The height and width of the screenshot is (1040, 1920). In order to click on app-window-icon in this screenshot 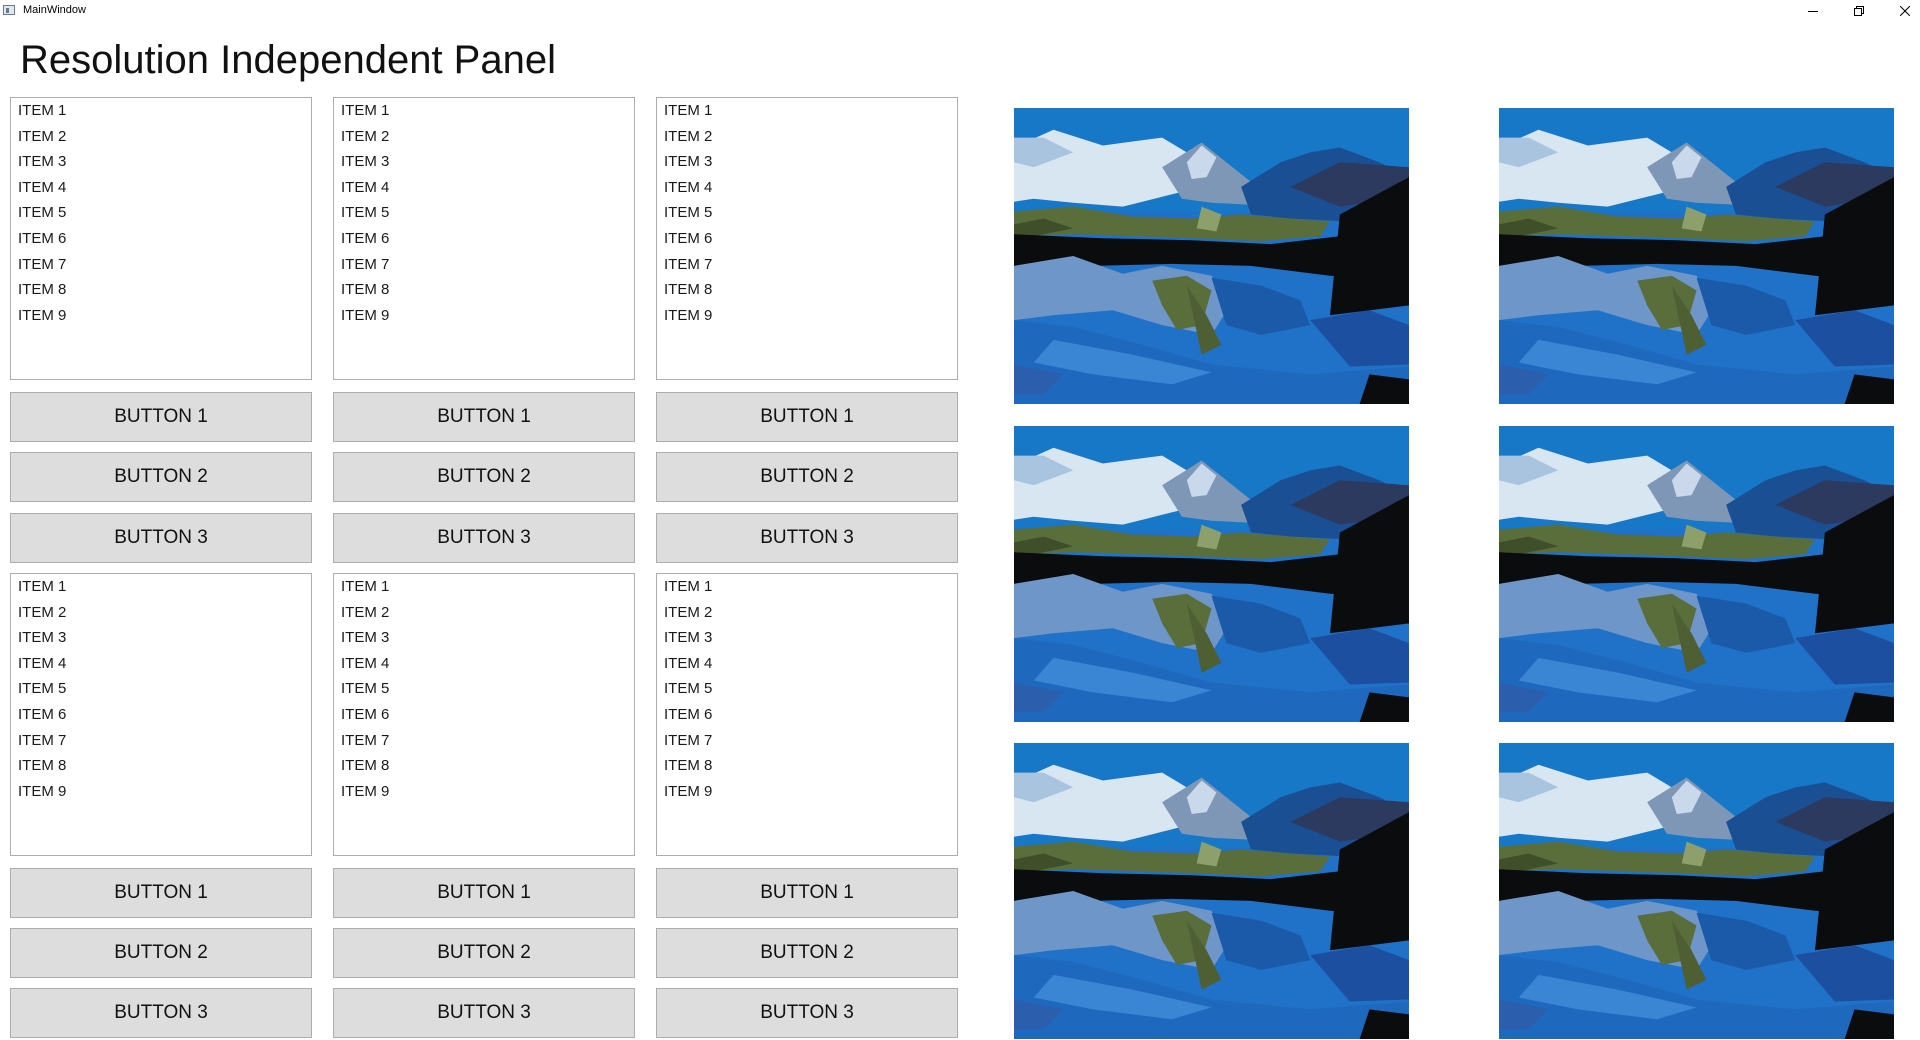, I will do `click(9, 10)`.